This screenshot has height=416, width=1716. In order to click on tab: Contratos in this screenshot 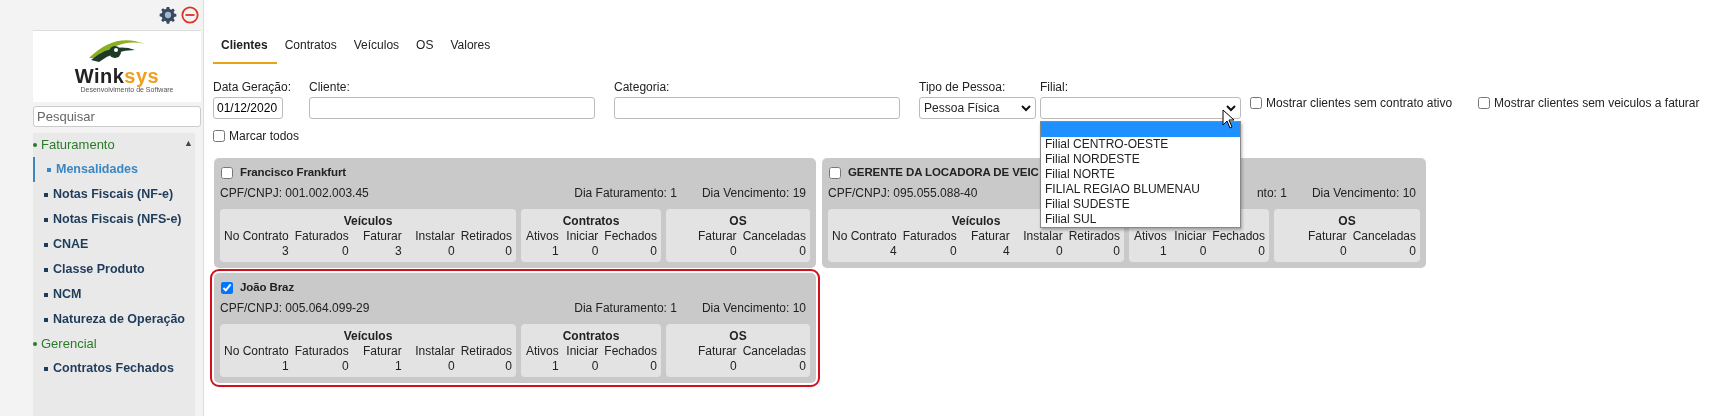, I will do `click(311, 49)`.